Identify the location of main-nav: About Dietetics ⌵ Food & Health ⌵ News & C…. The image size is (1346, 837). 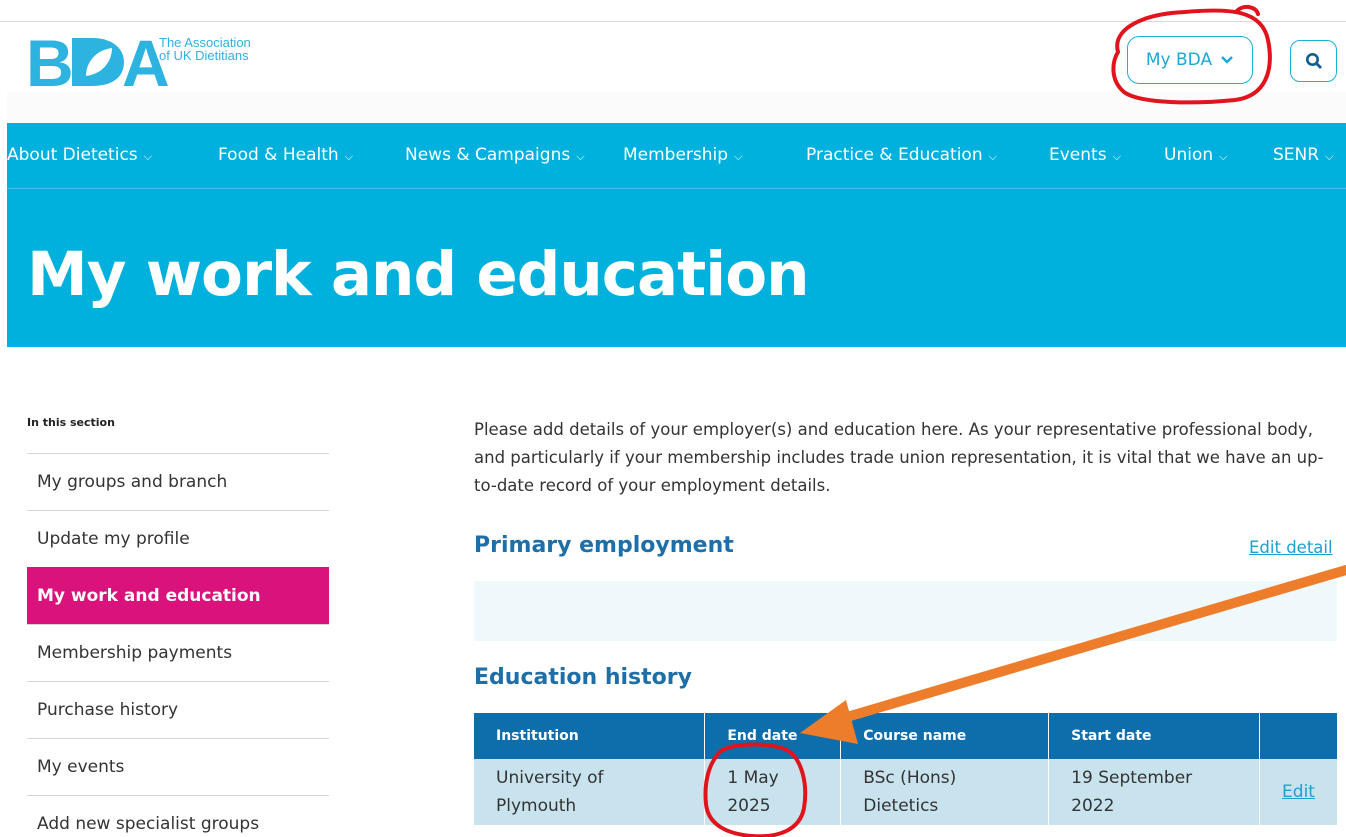
(676, 156).